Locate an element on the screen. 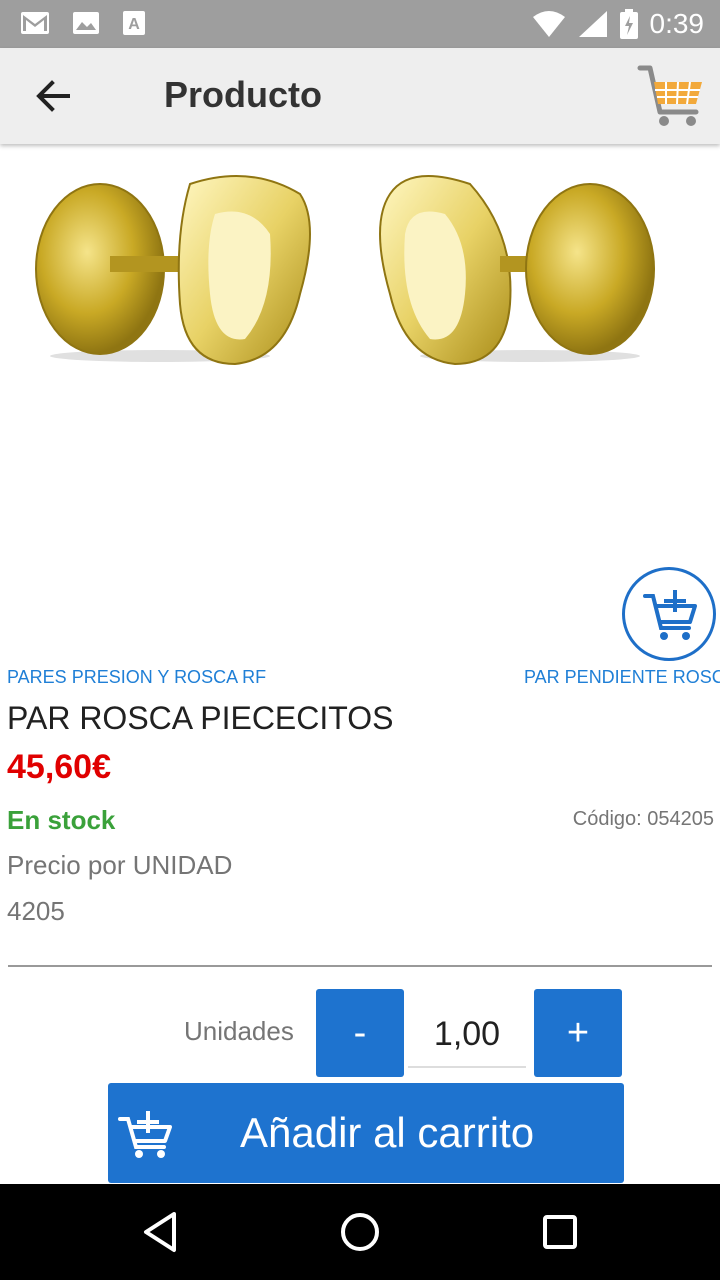 Image resolution: width=720 pixels, height=1280 pixels. shopping-cart-icon is located at coordinates (669, 95).